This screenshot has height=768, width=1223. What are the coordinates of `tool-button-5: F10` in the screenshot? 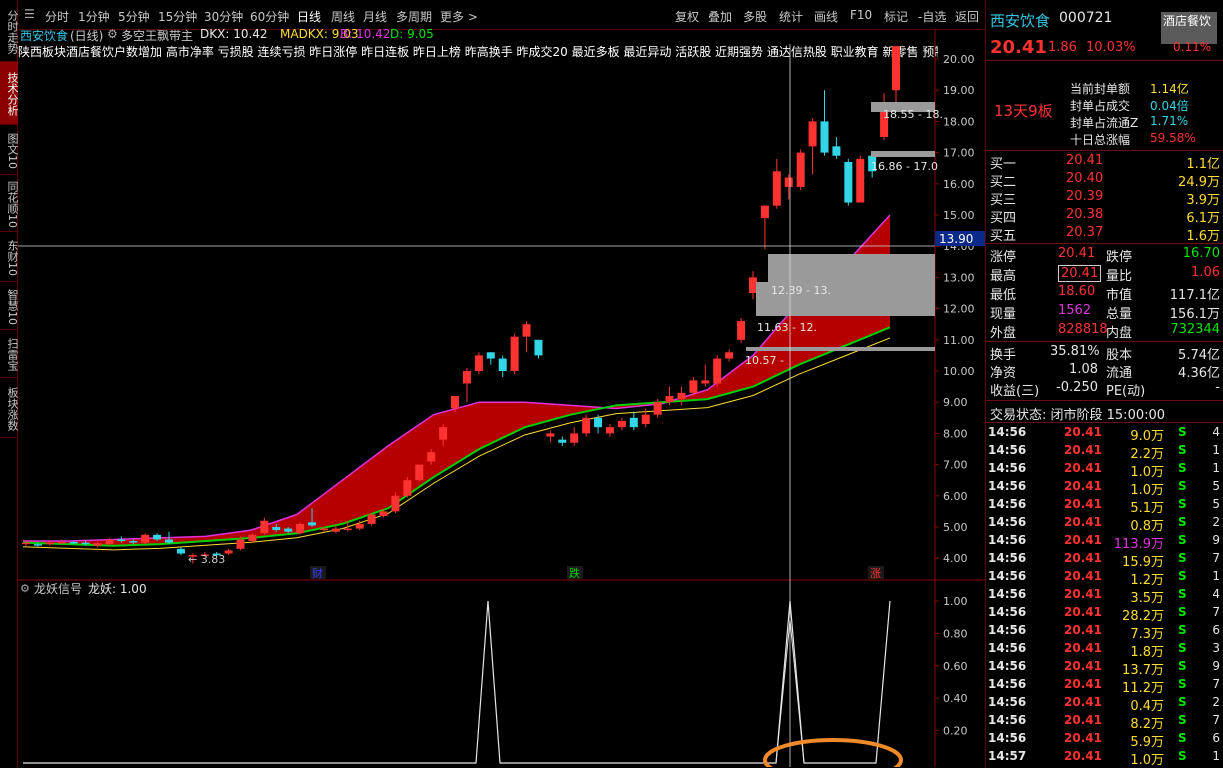 It's located at (861, 15).